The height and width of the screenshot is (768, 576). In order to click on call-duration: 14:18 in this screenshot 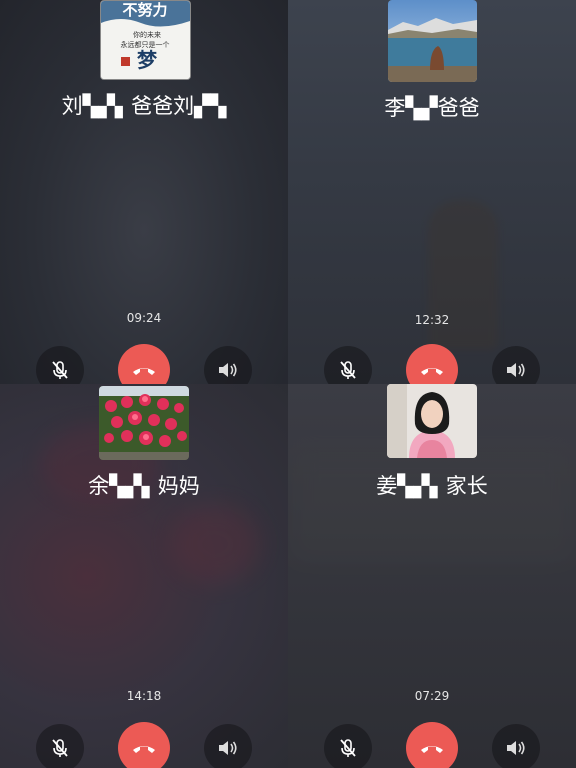, I will do `click(144, 696)`.